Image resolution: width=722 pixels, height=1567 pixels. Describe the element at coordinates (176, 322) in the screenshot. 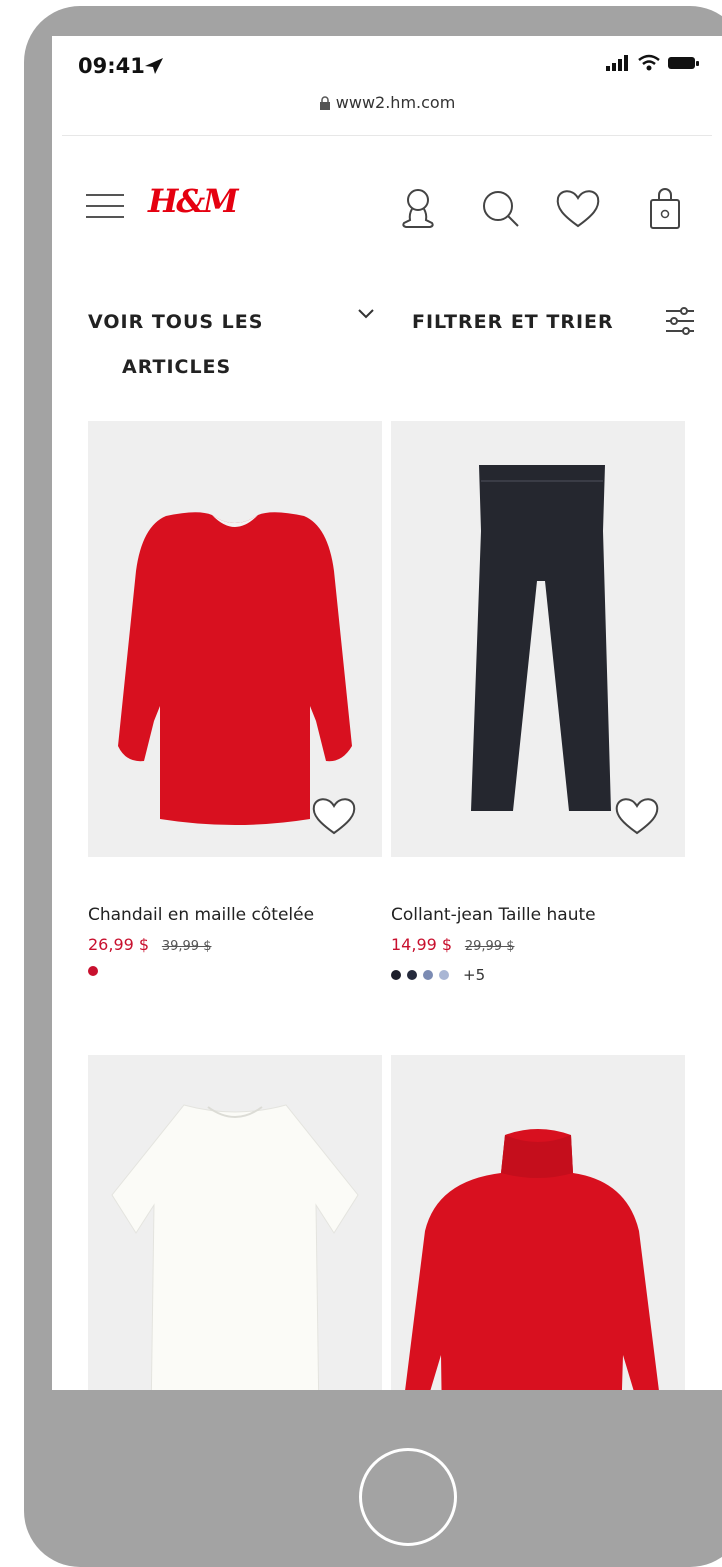

I see `view-all-label: VOIR TOUS LES` at that location.